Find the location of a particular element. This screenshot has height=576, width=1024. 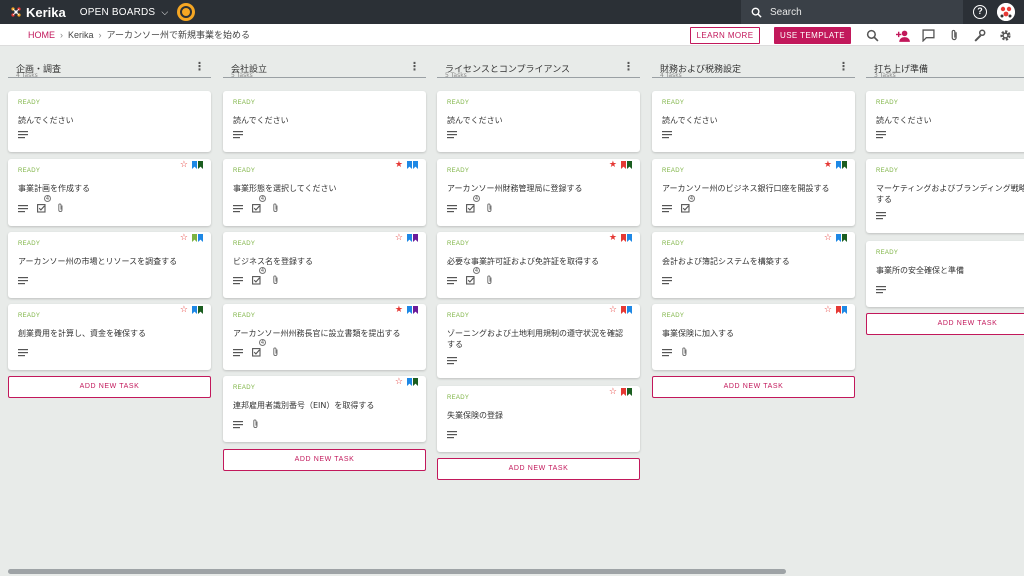

task-card: ☆ READY 事業保険に加入する is located at coordinates (753, 337).